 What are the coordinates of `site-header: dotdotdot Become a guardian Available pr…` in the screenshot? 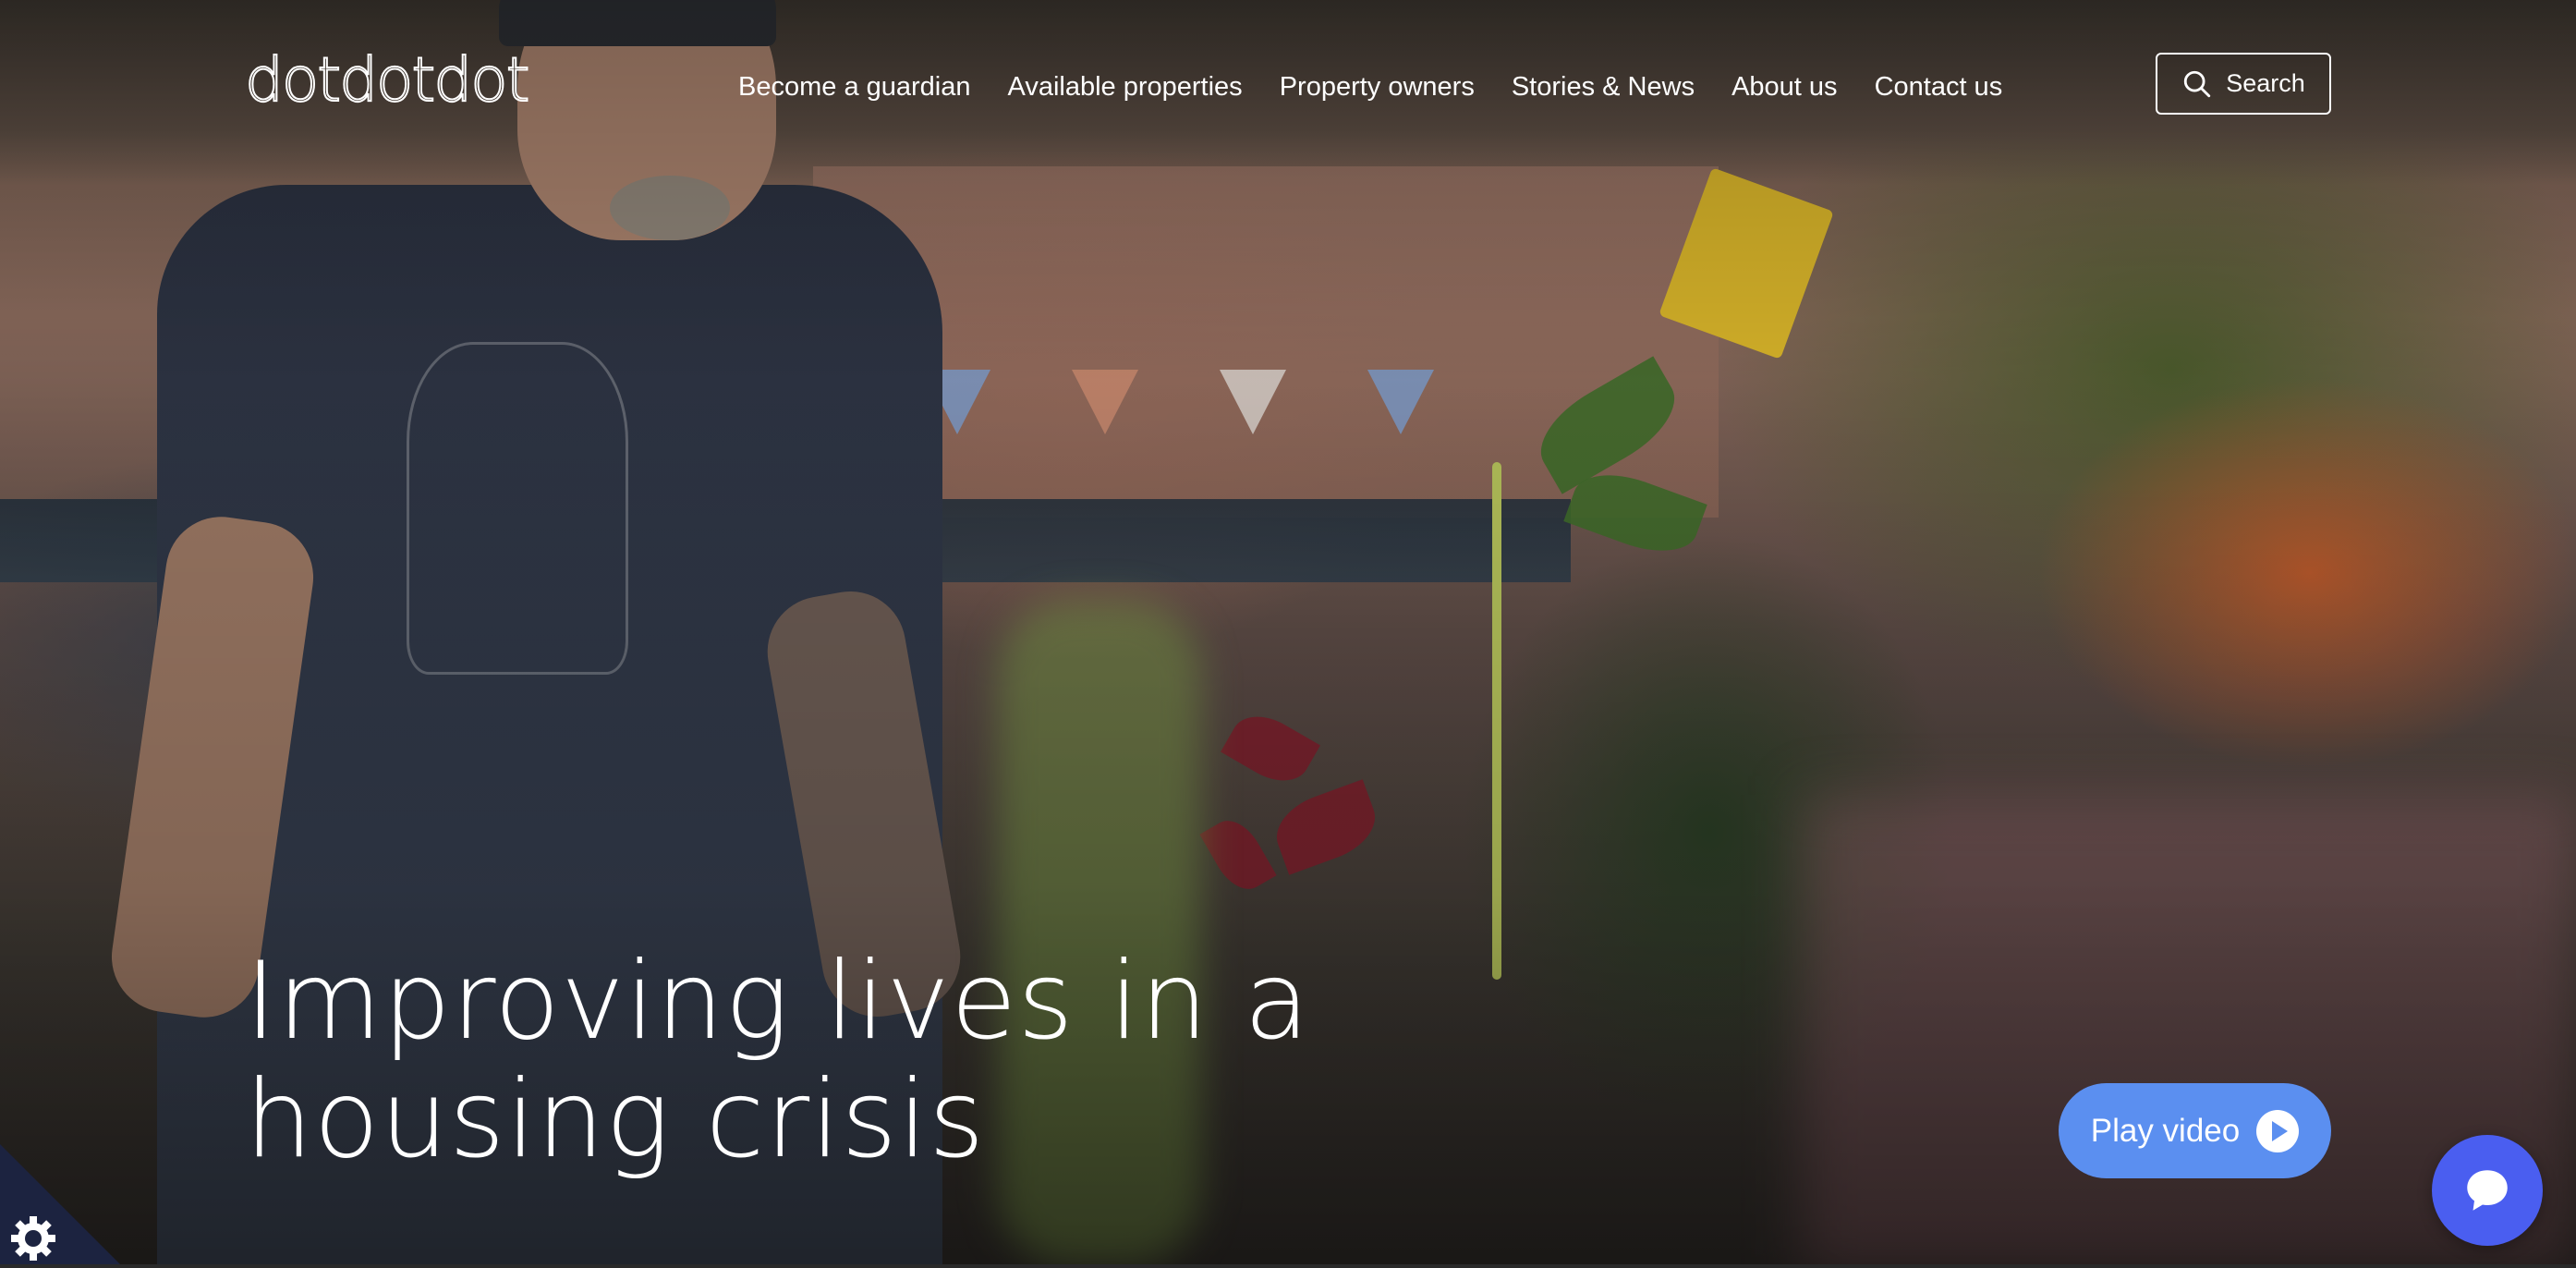 It's located at (1288, 83).